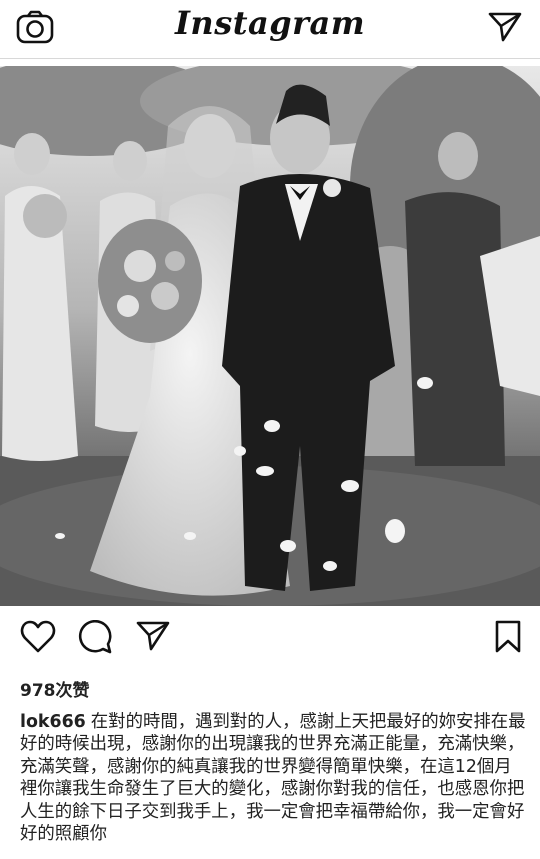 Image resolution: width=540 pixels, height=859 pixels. I want to click on caption-username: lok666, so click(53, 722).